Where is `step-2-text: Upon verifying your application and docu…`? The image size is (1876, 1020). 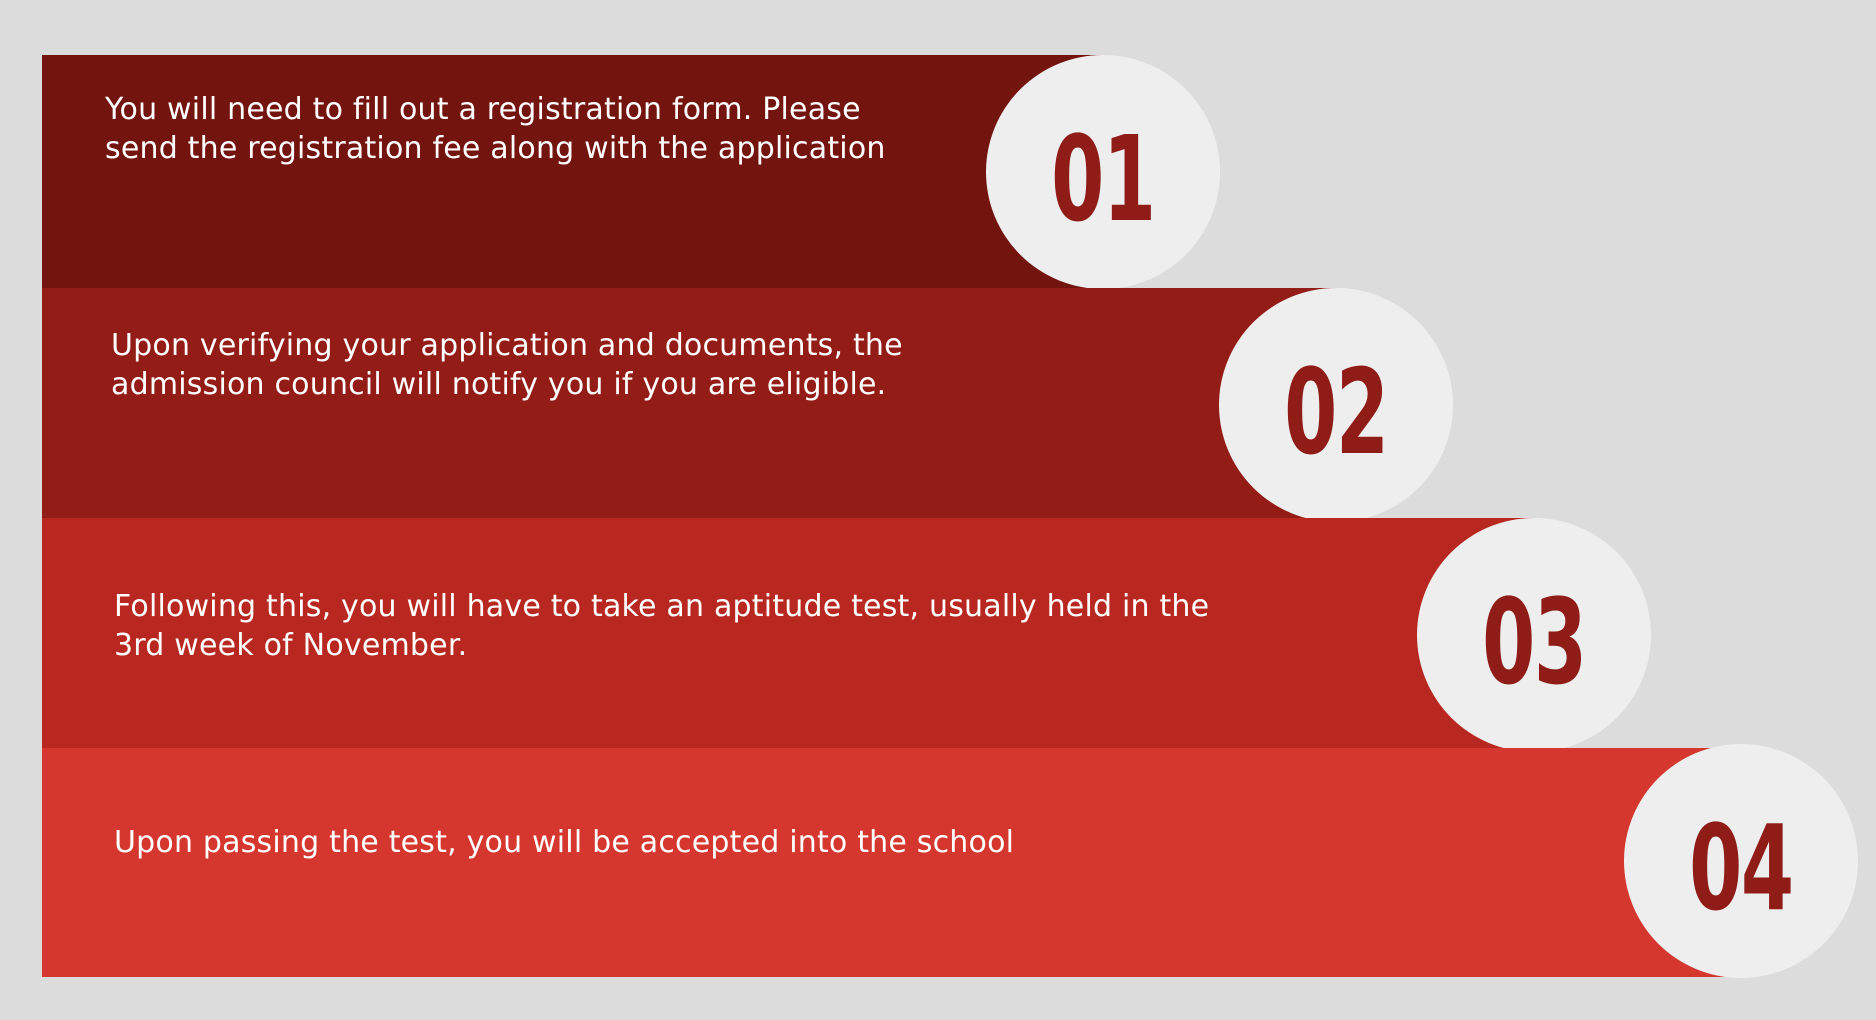 step-2-text: Upon verifying your application and docu… is located at coordinates (507, 365).